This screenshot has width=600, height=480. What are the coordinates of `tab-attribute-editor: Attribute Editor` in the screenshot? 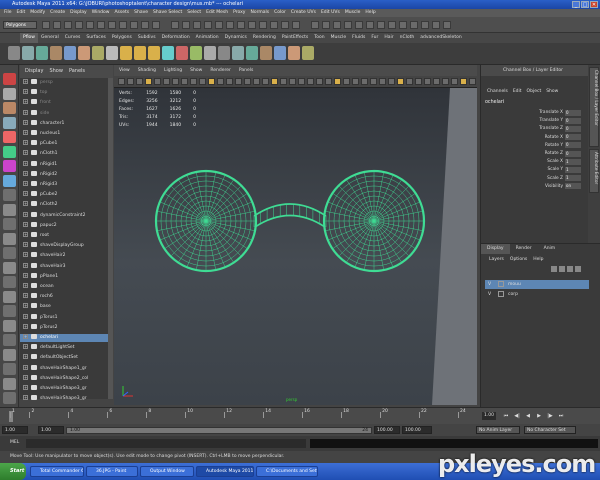 It's located at (594, 171).